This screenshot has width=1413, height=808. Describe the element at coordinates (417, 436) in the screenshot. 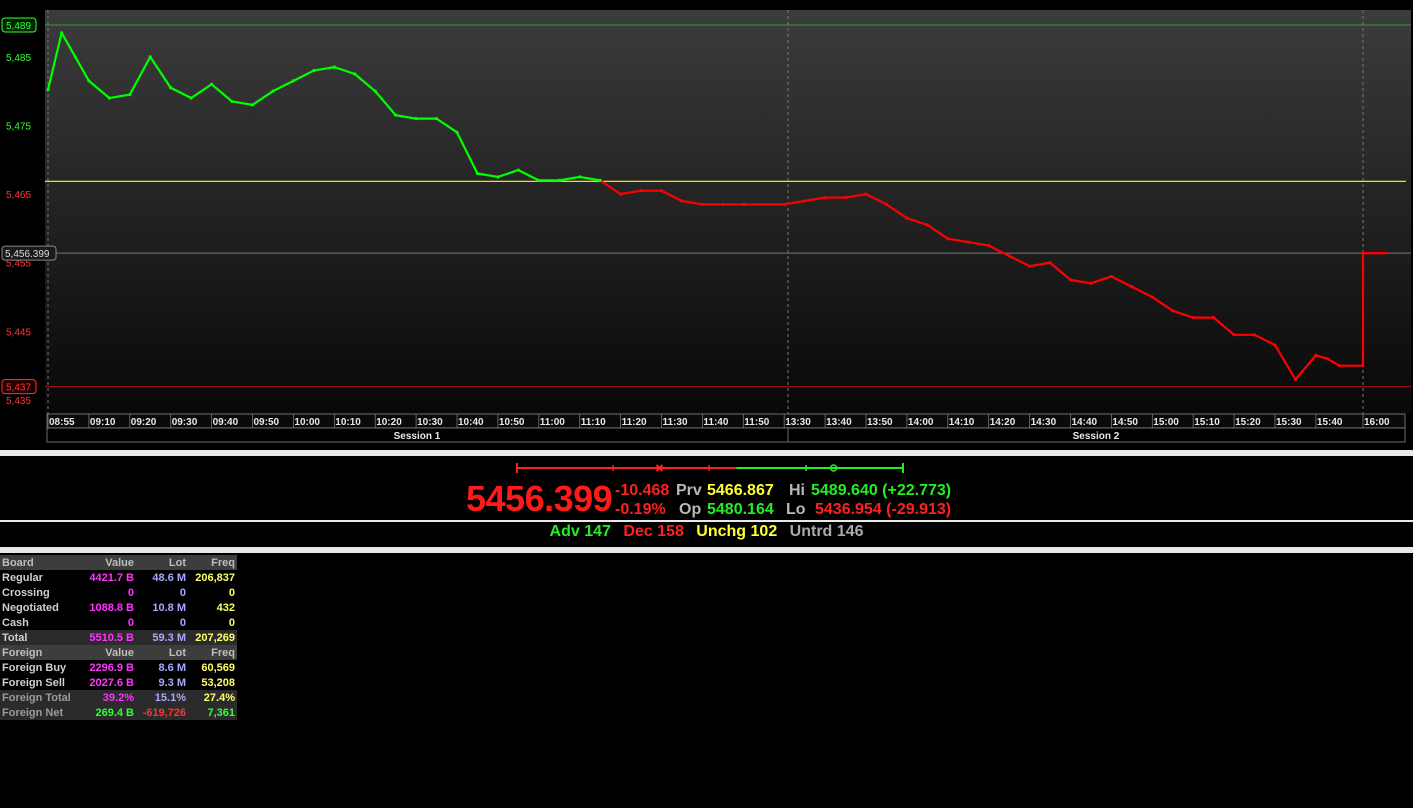

I see `session-label: Session 1` at that location.